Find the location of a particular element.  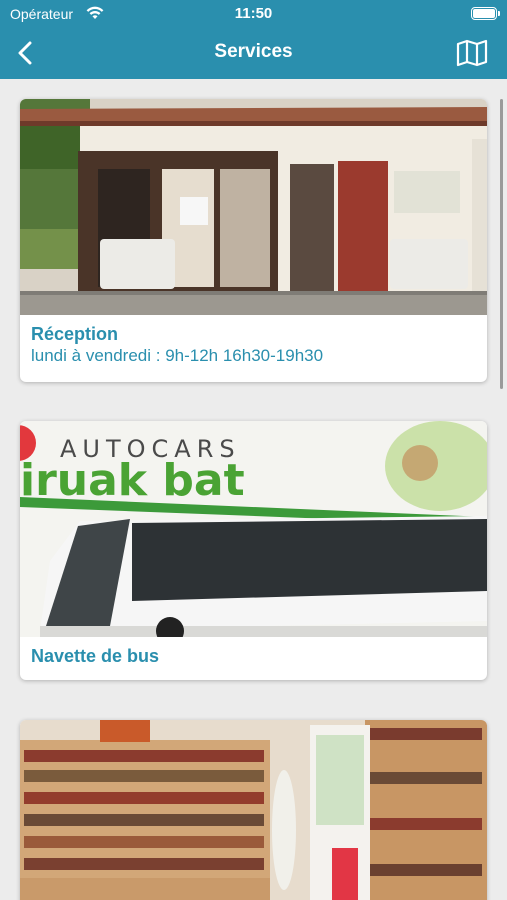

service-hours: lundi à vendredi : 9h-12h 16h30-19h30 is located at coordinates (177, 355).